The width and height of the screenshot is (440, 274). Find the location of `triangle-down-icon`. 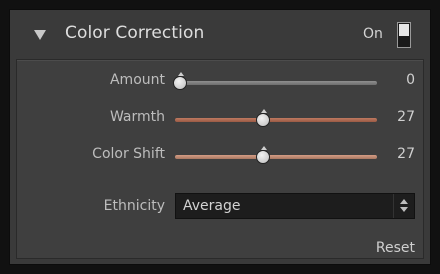

triangle-down-icon is located at coordinates (40, 35).